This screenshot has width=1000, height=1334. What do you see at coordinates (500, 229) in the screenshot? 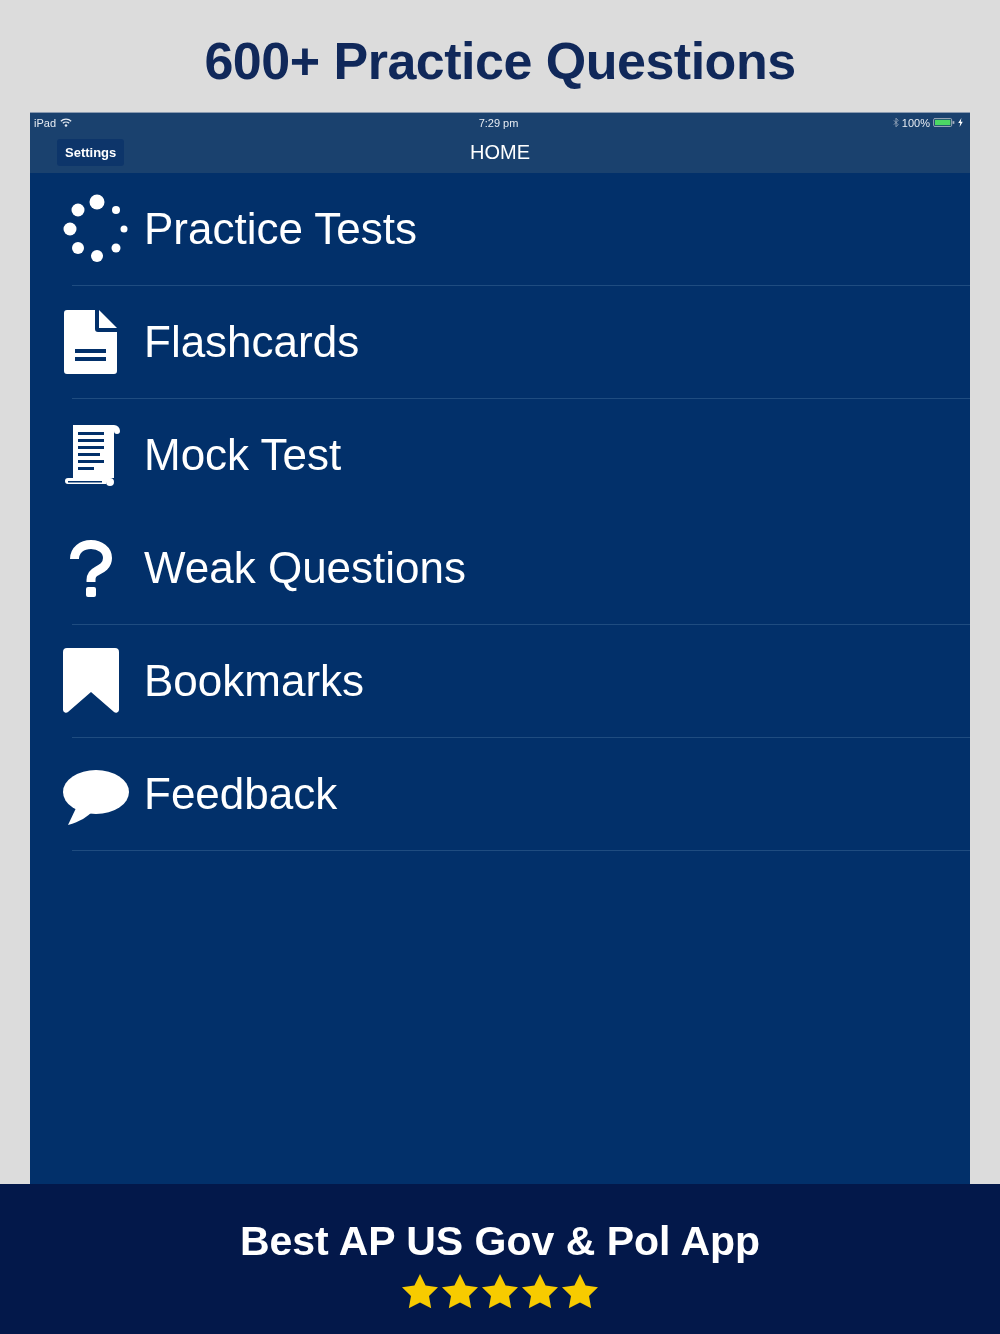
I see `menu-item: Practice Tests` at bounding box center [500, 229].